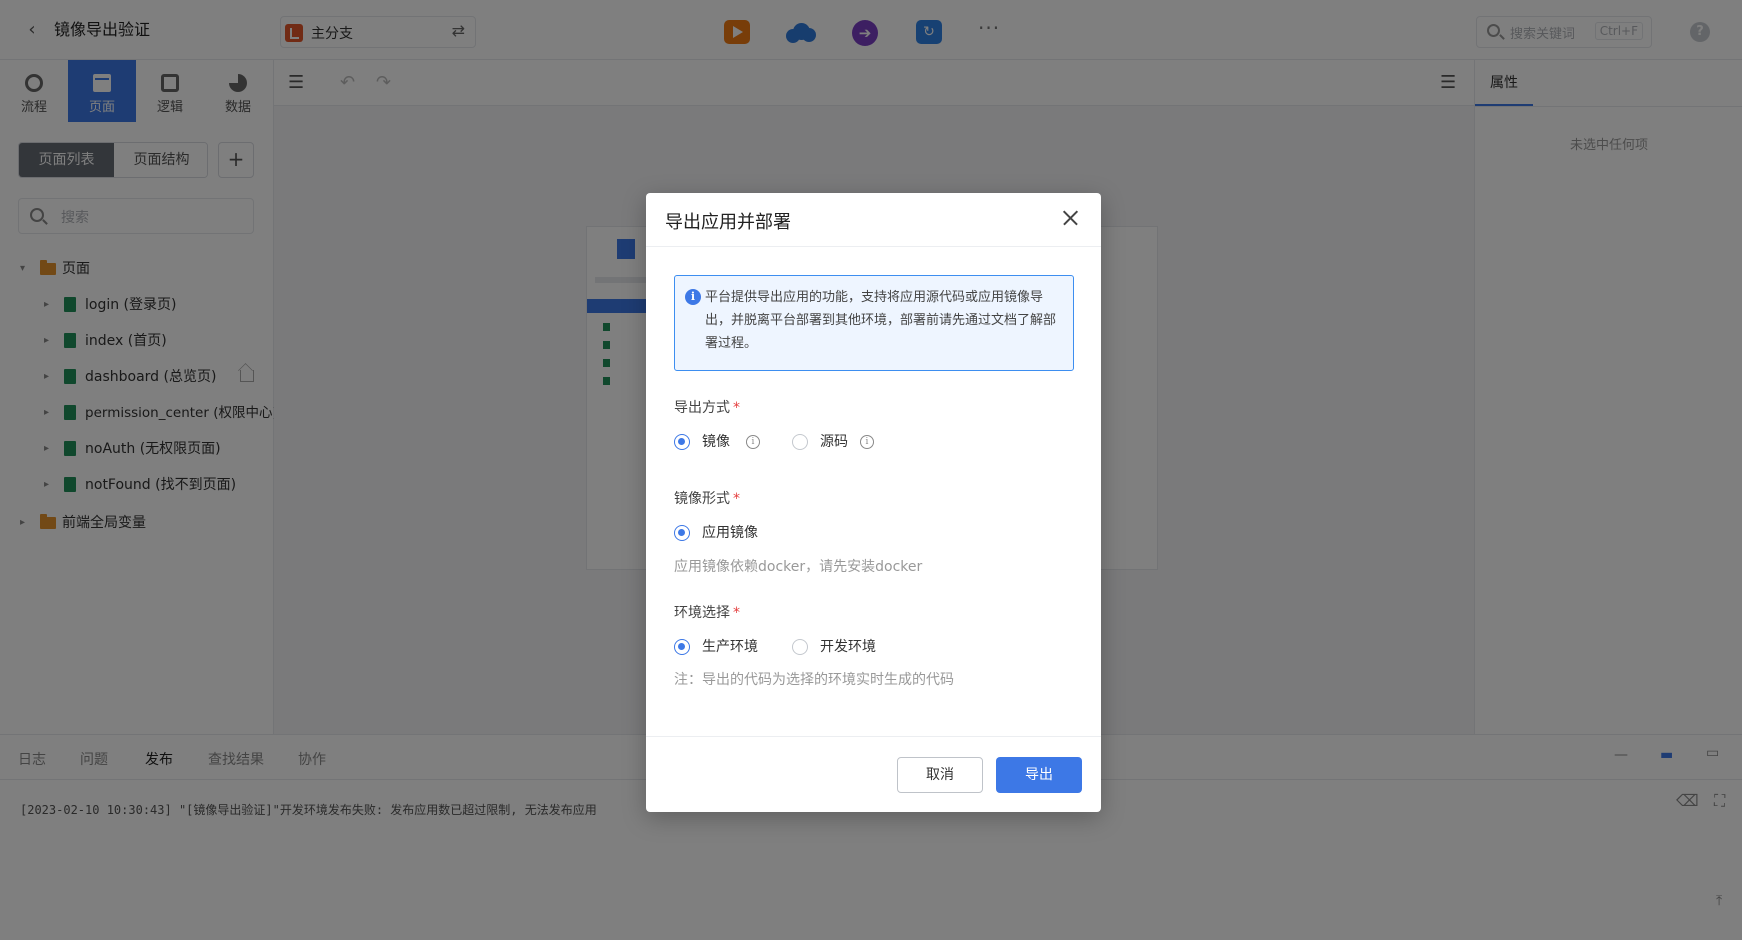 Image resolution: width=1742 pixels, height=940 pixels. I want to click on export-button: 导出, so click(1039, 775).